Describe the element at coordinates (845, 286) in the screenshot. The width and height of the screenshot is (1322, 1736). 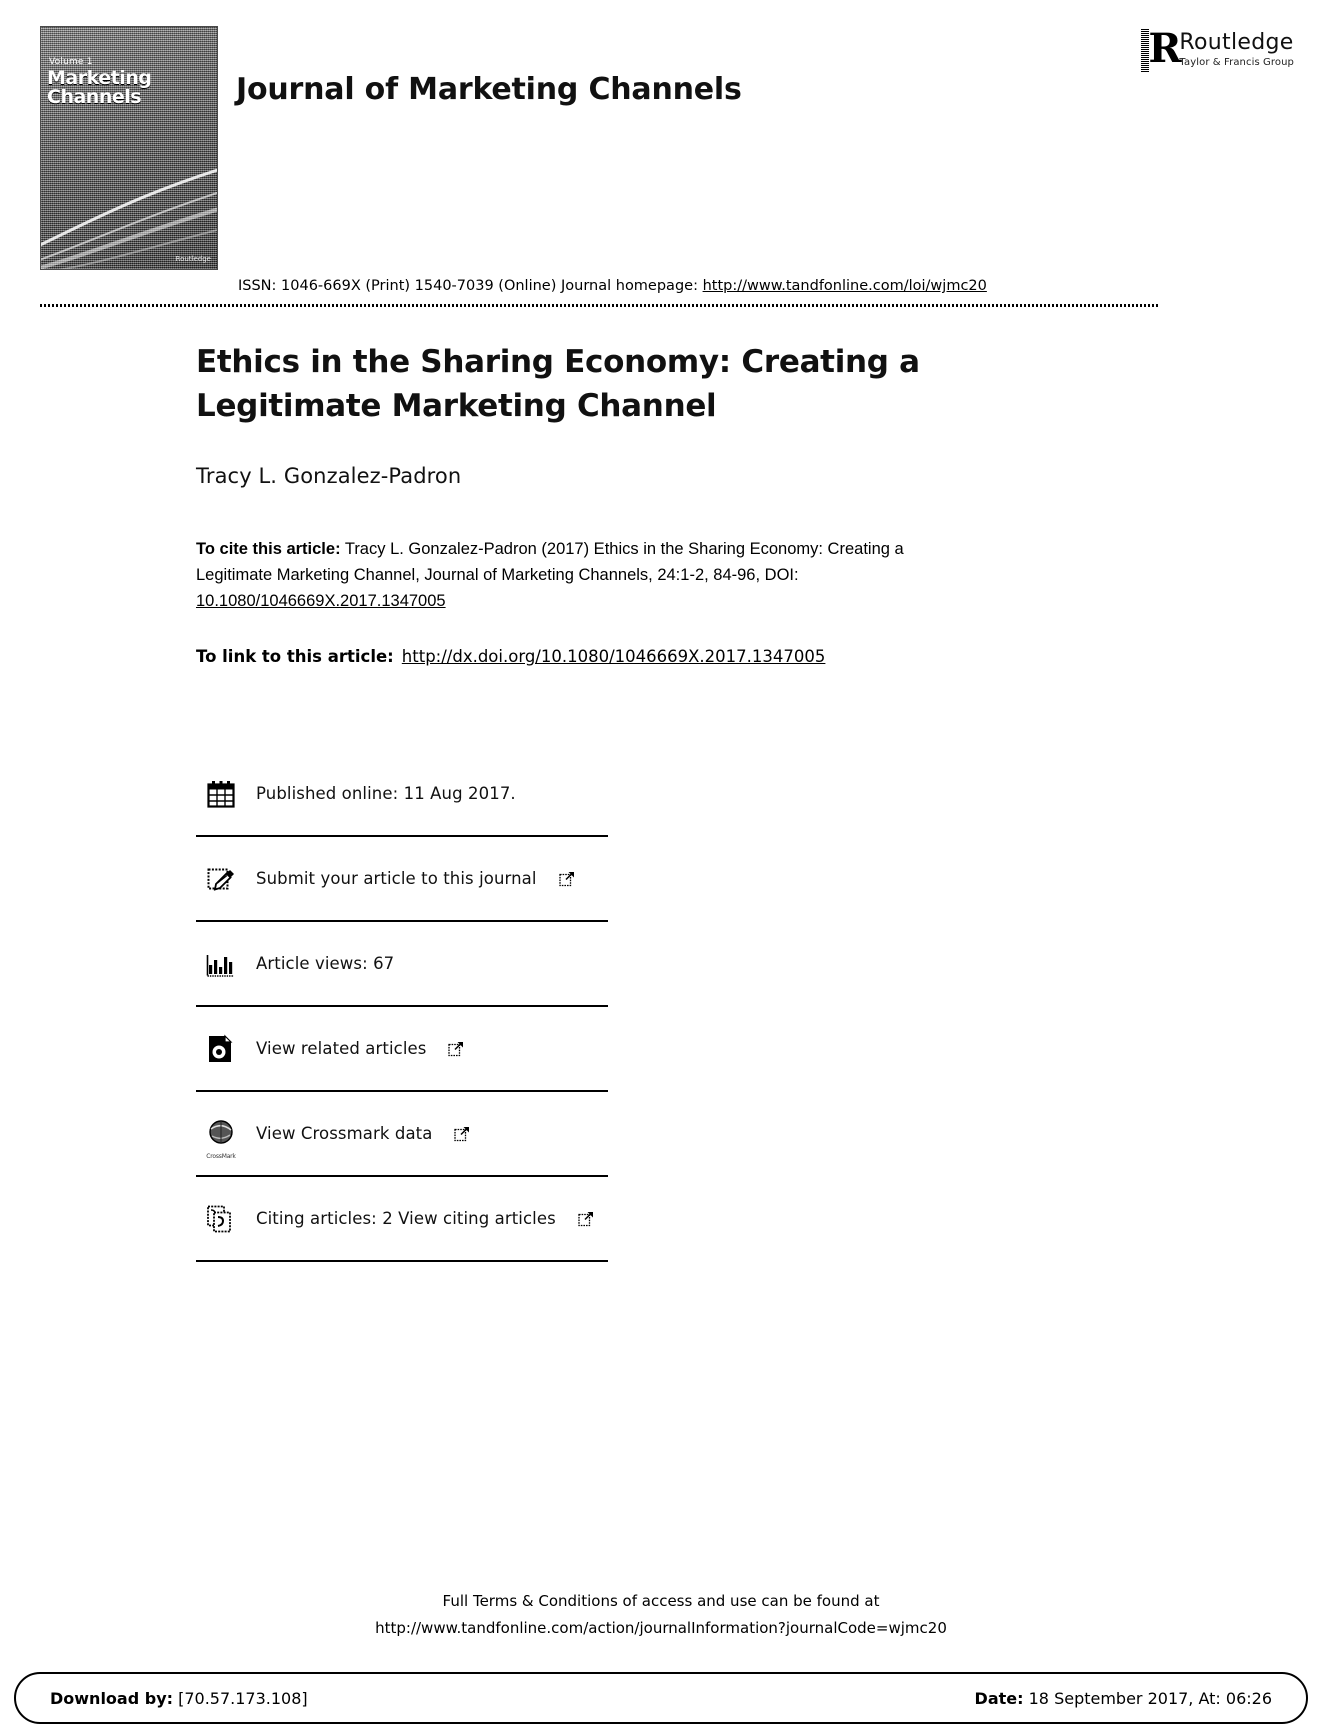
I see `journal-homepage-link: http://www.tandfonline.com/loi/wjmc20` at that location.